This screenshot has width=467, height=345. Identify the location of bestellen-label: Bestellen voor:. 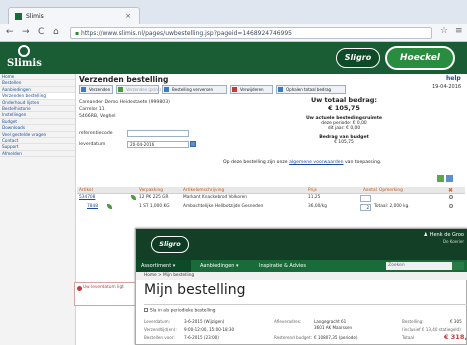
(159, 337).